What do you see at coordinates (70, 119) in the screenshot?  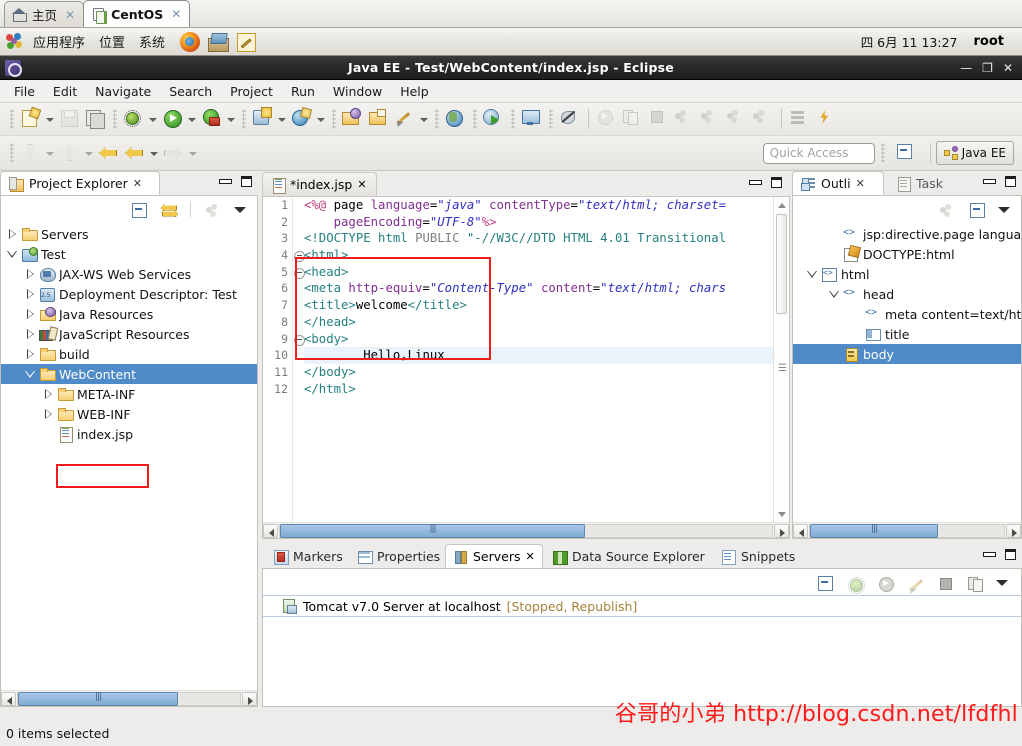 I see `save-icon` at bounding box center [70, 119].